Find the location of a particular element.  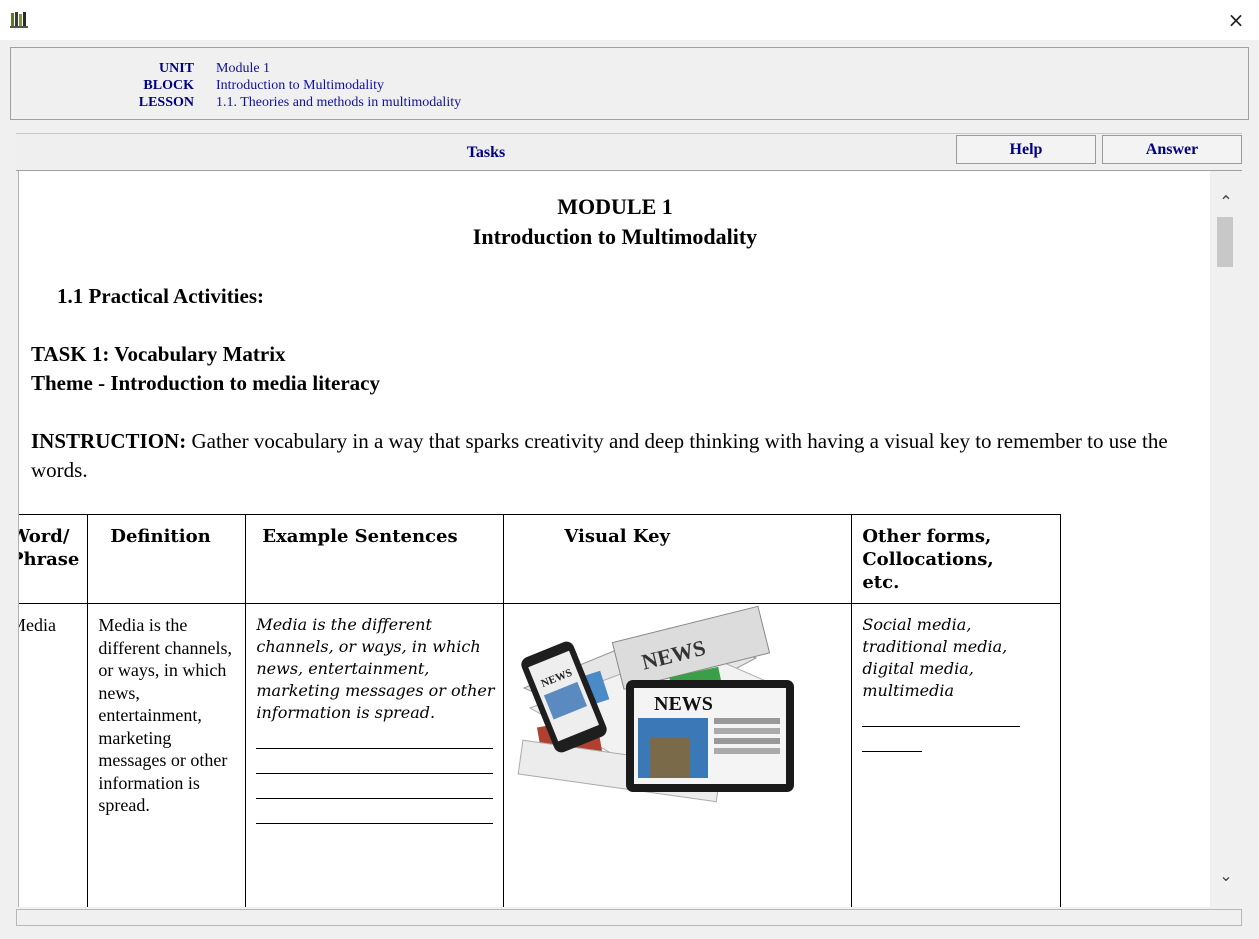

answer-lines is located at coordinates (375, 774).